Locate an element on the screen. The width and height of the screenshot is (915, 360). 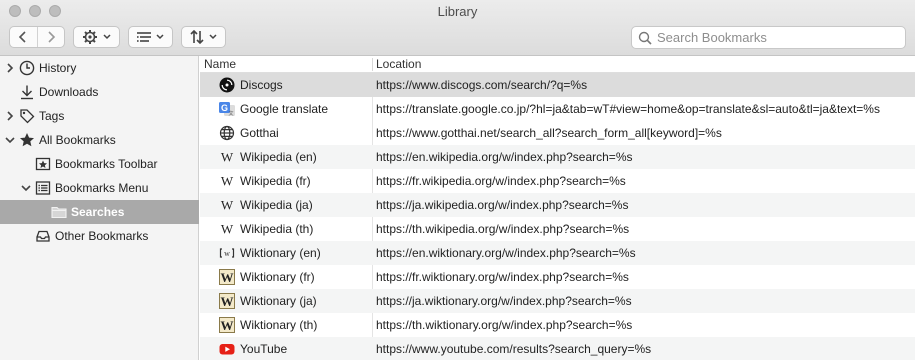
organize-actions-button is located at coordinates (96, 37).